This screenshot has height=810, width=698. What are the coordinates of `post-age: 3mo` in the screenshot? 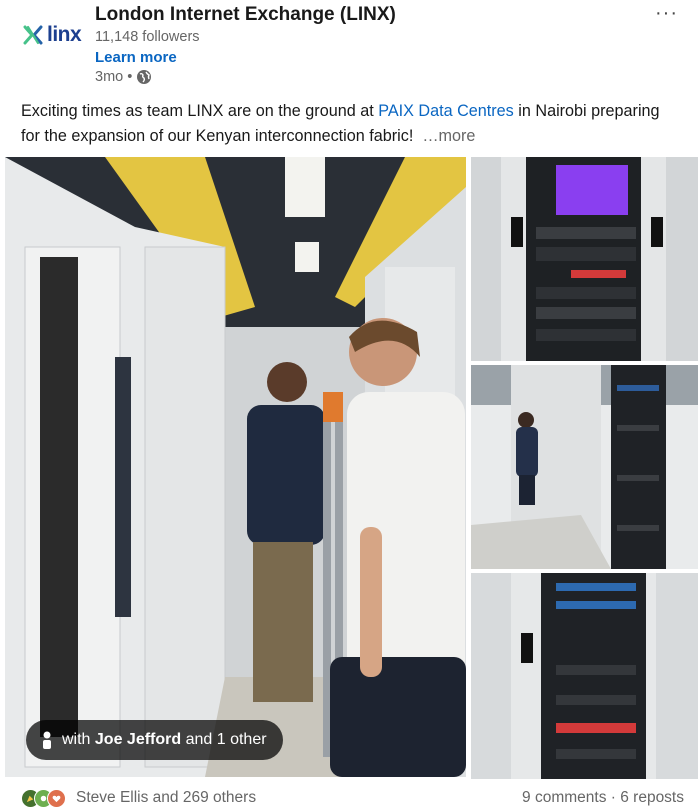 It's located at (109, 77).